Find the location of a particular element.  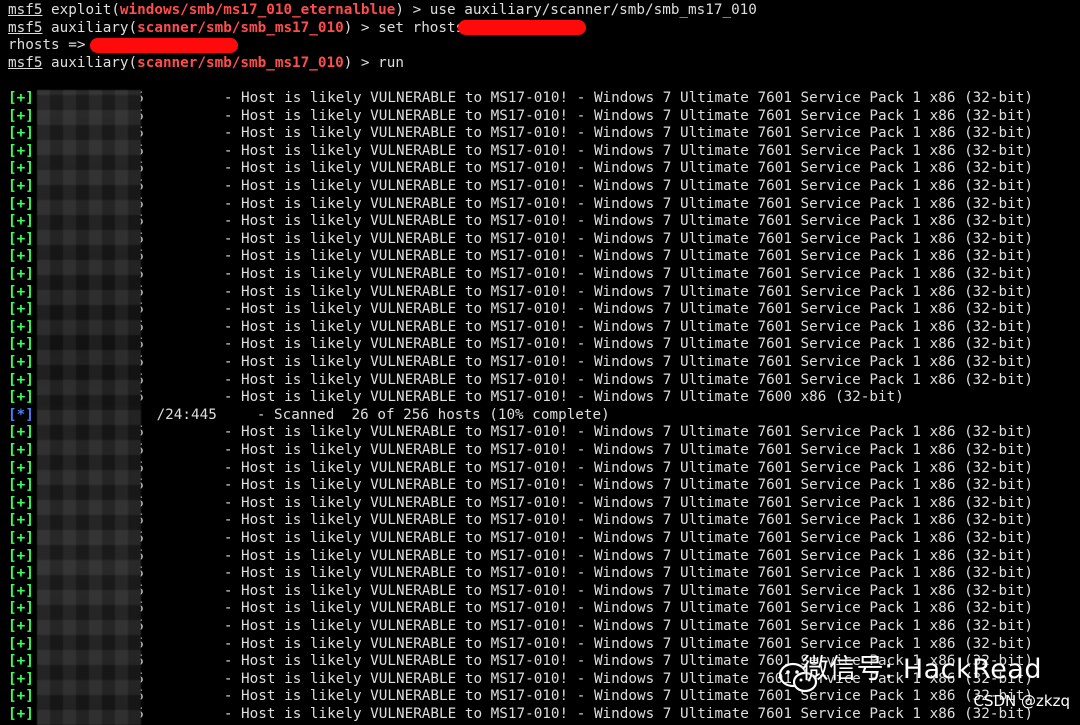

ip-mosaic-blur is located at coordinates (89, 407).